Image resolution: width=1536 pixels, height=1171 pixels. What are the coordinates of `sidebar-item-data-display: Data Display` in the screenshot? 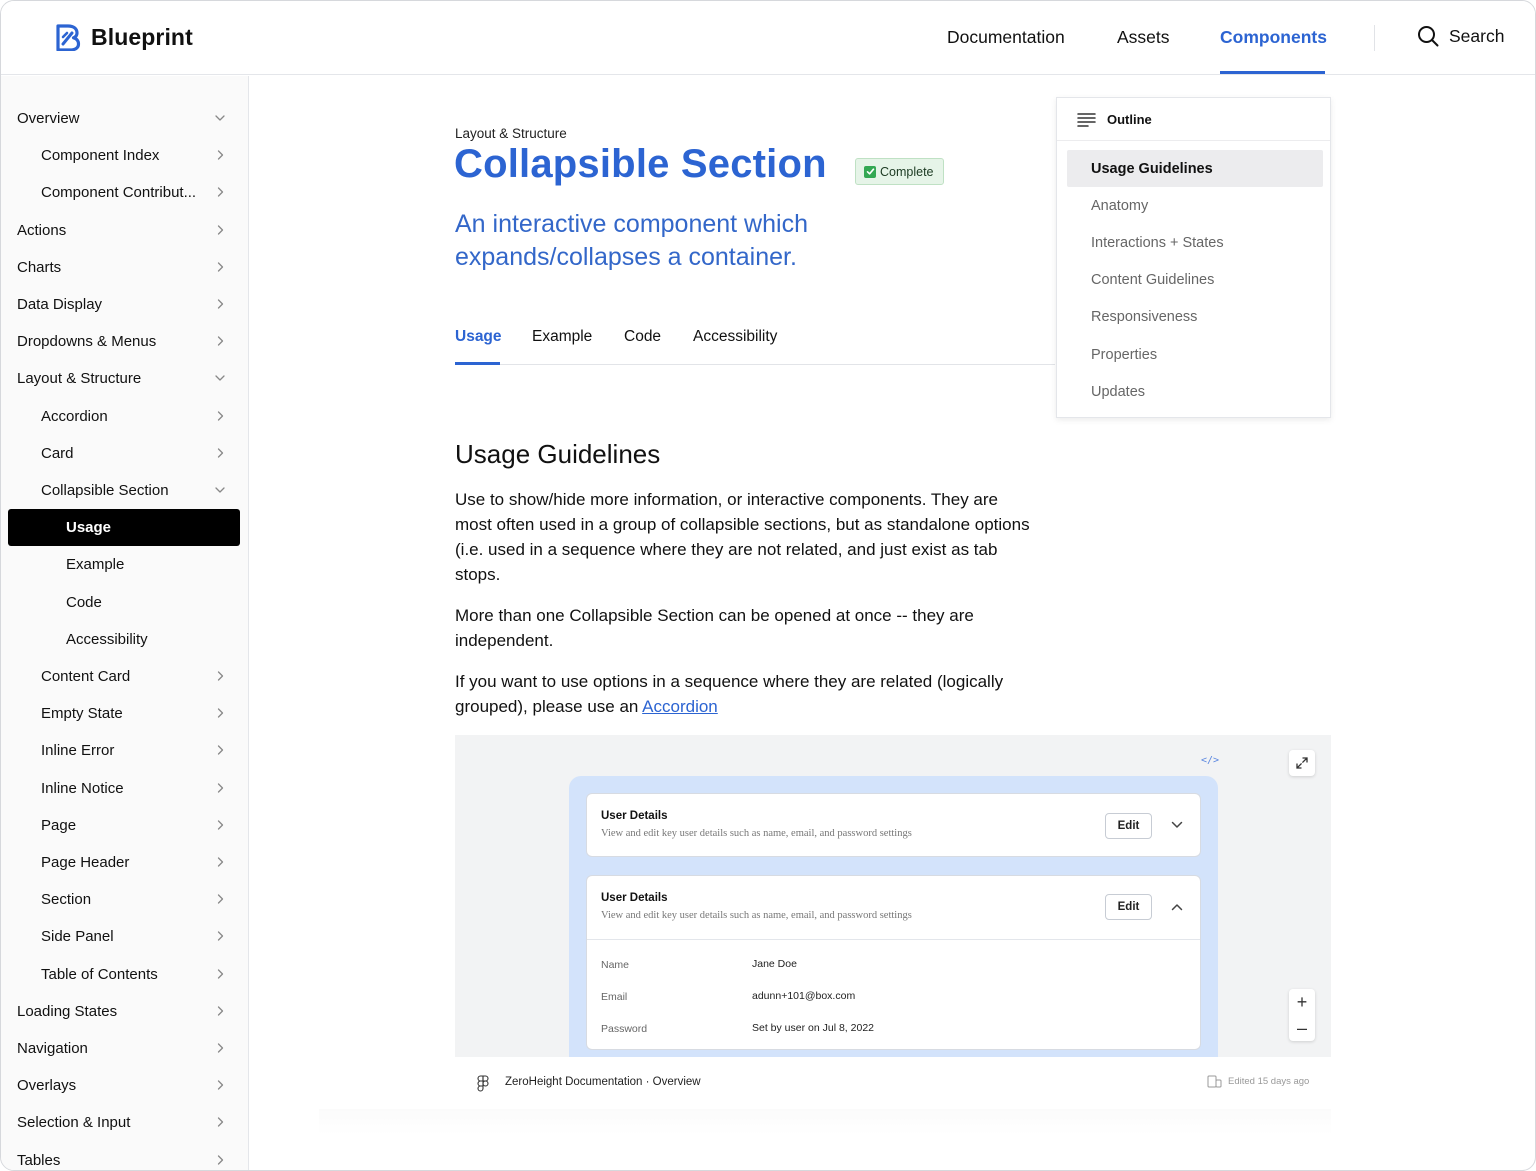 It's located at (124, 304).